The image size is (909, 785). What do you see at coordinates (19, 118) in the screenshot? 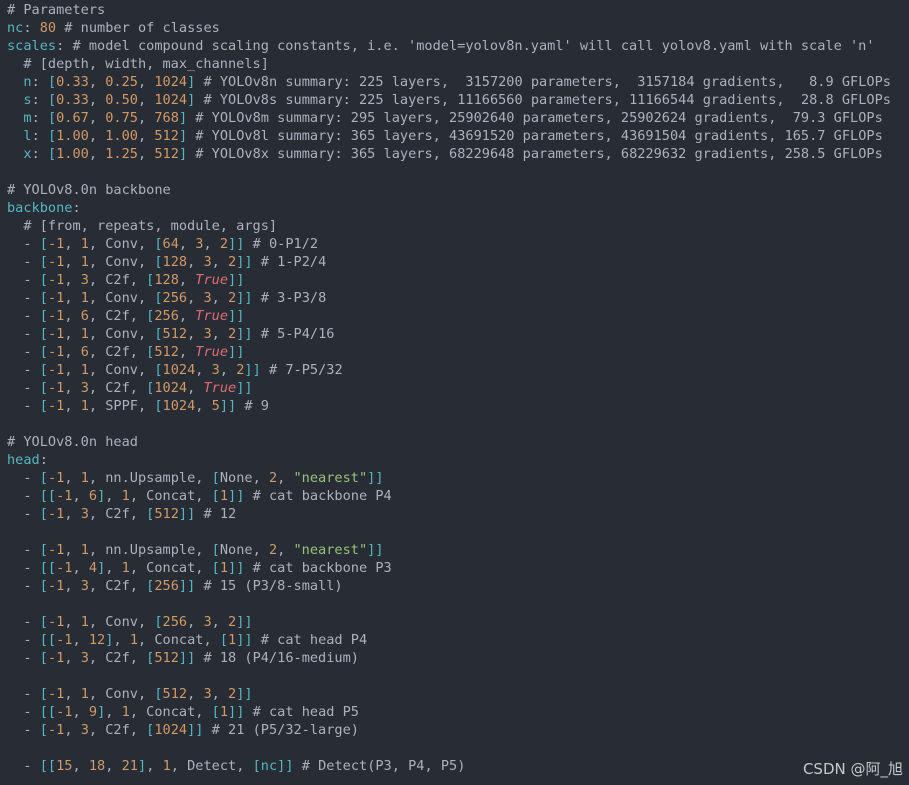
I see `token-key: m` at bounding box center [19, 118].